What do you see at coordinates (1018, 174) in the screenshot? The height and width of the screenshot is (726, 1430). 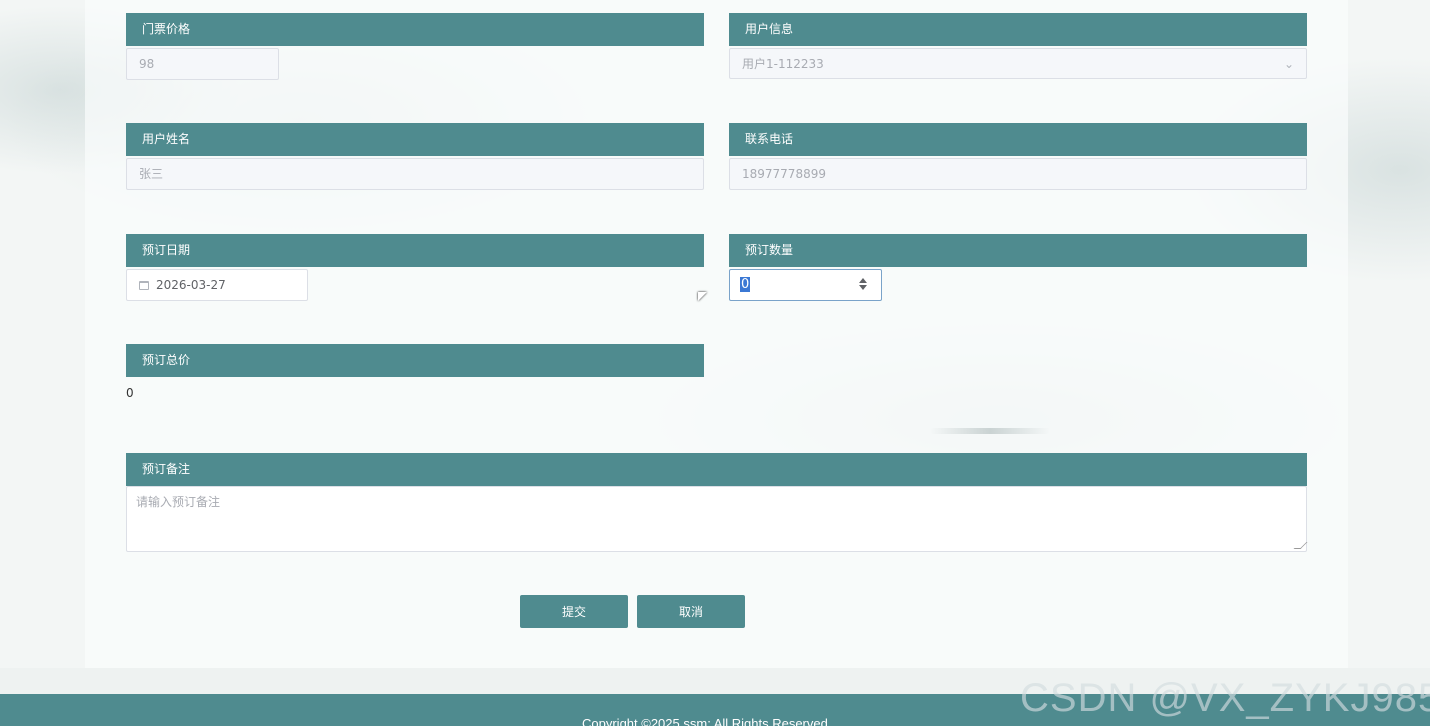 I see `phone-input: 18977778899` at bounding box center [1018, 174].